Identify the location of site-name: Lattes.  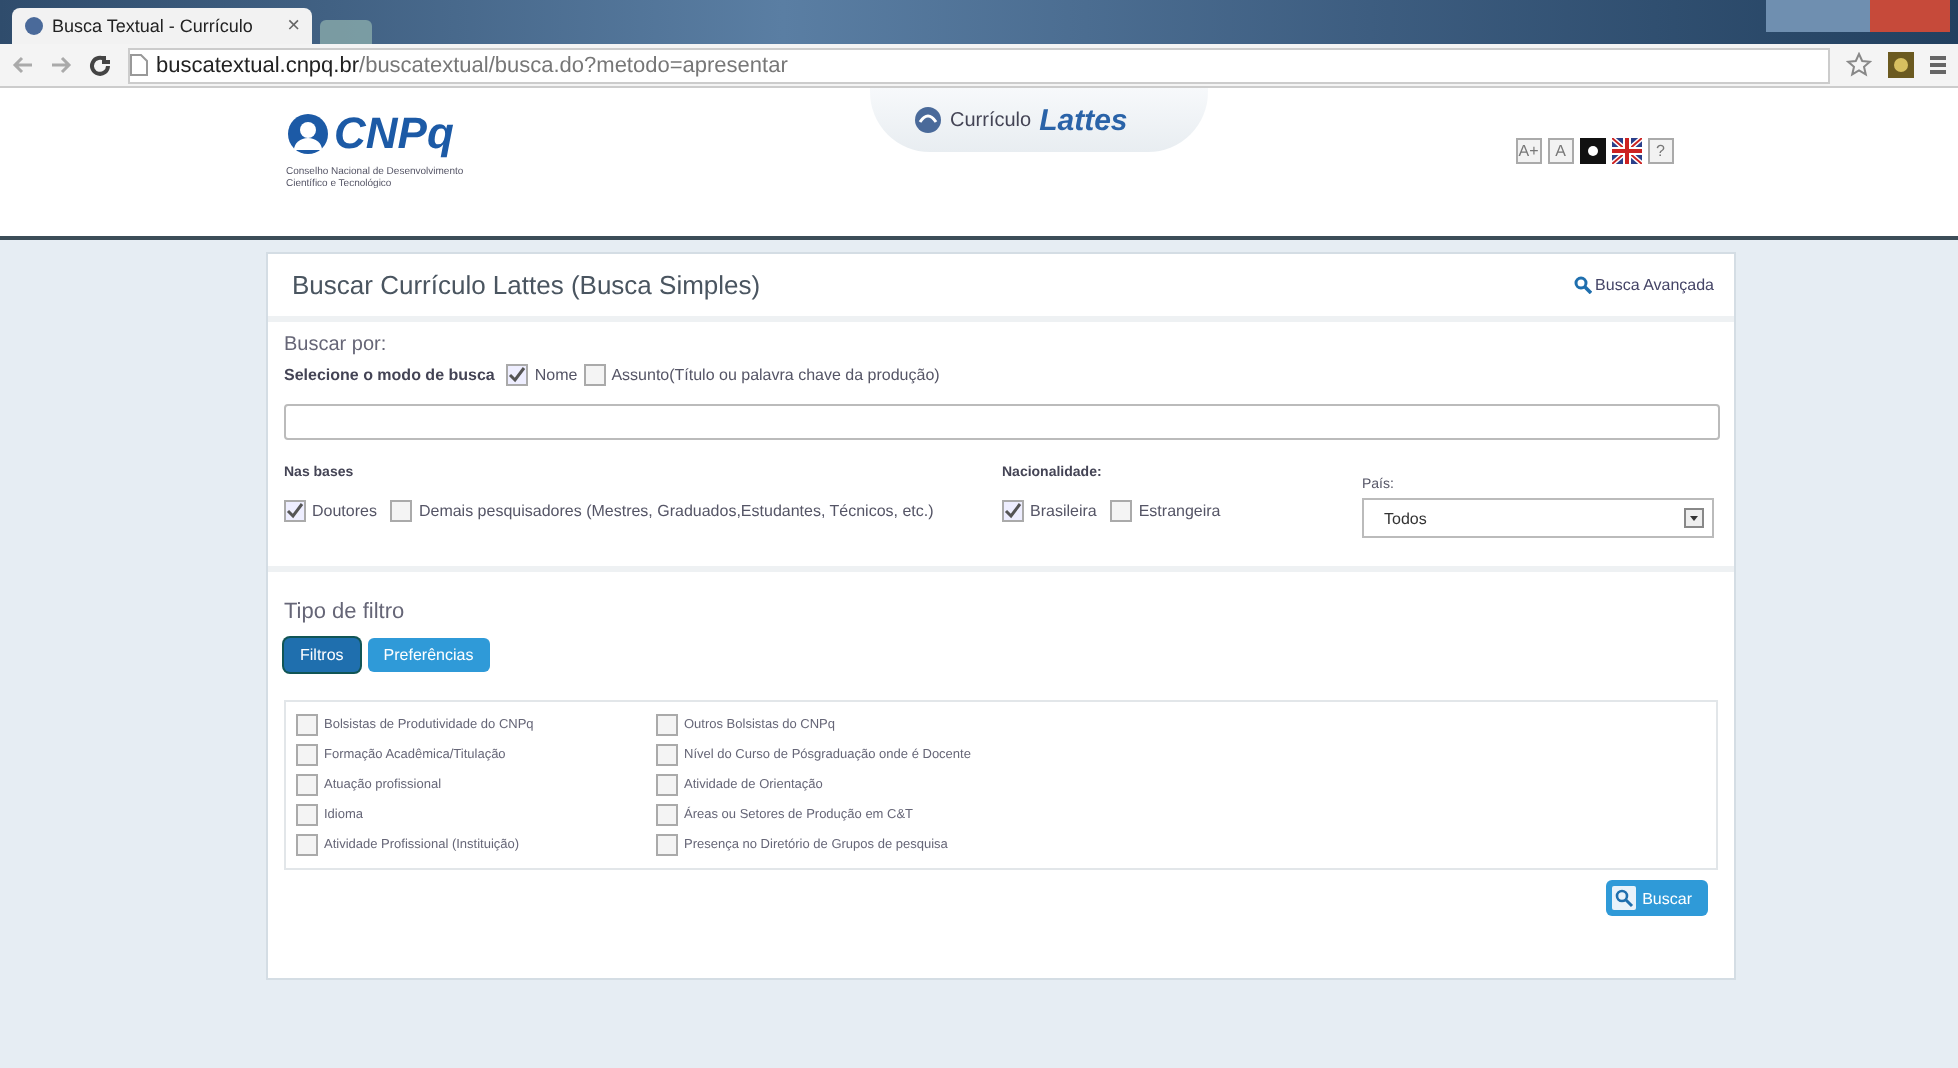
(1083, 120).